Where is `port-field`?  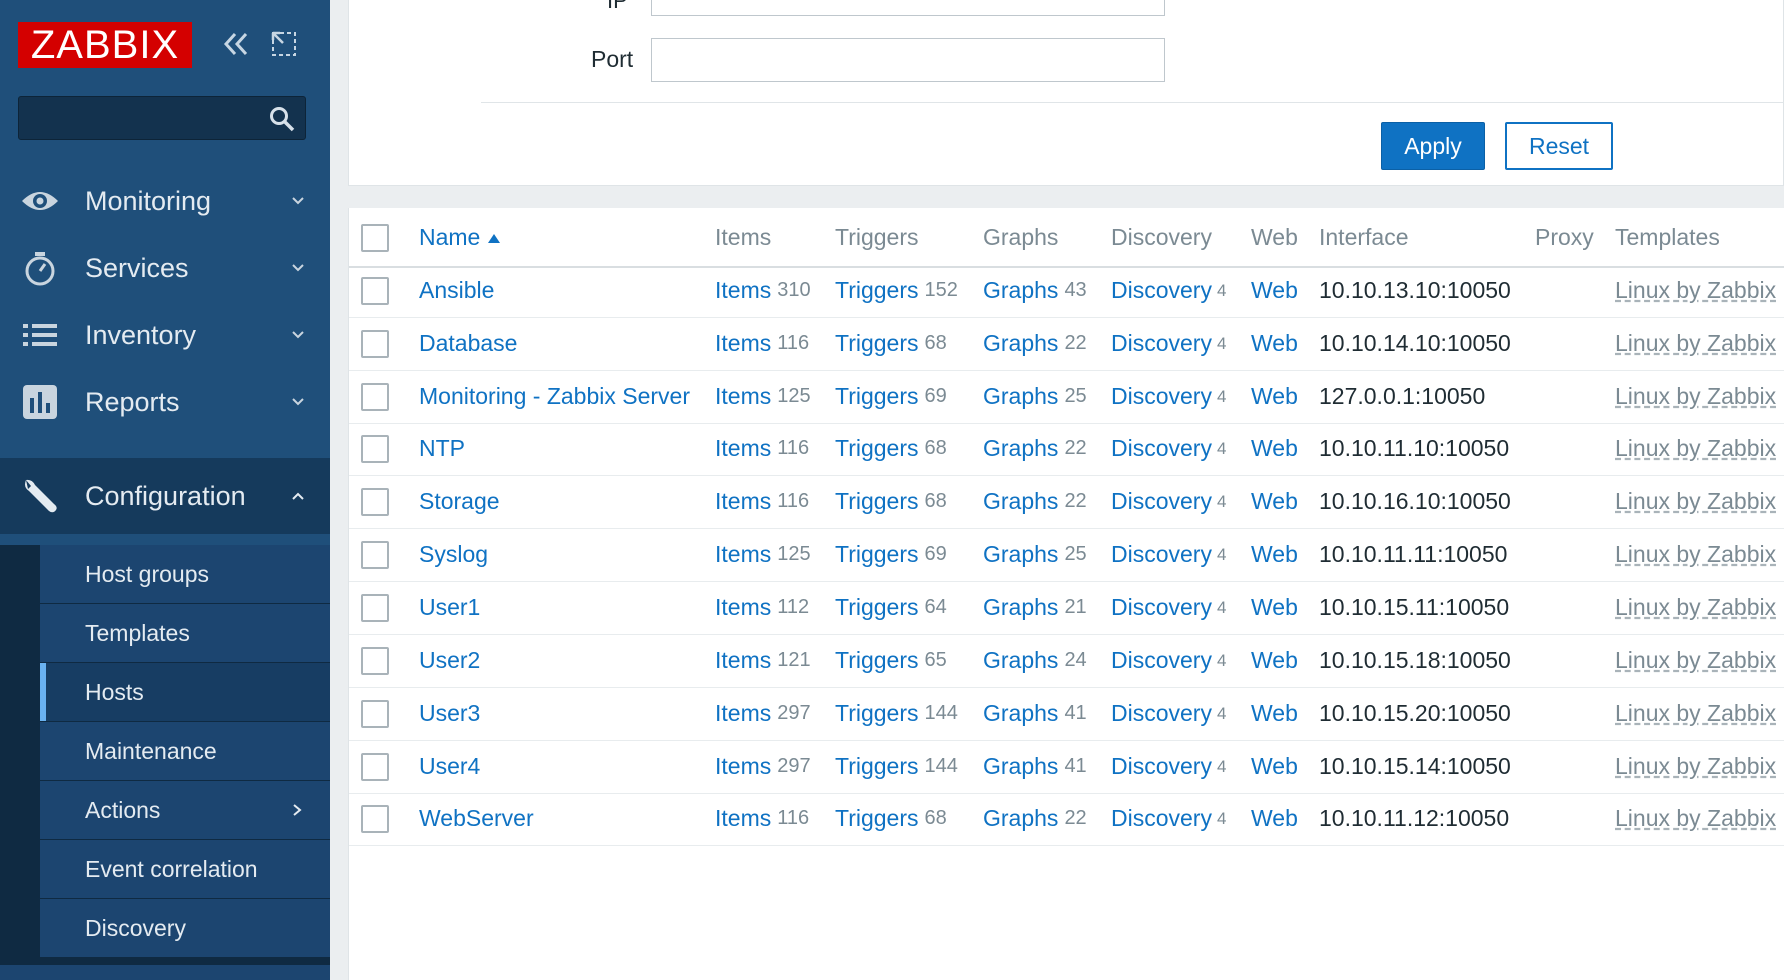
port-field is located at coordinates (908, 60).